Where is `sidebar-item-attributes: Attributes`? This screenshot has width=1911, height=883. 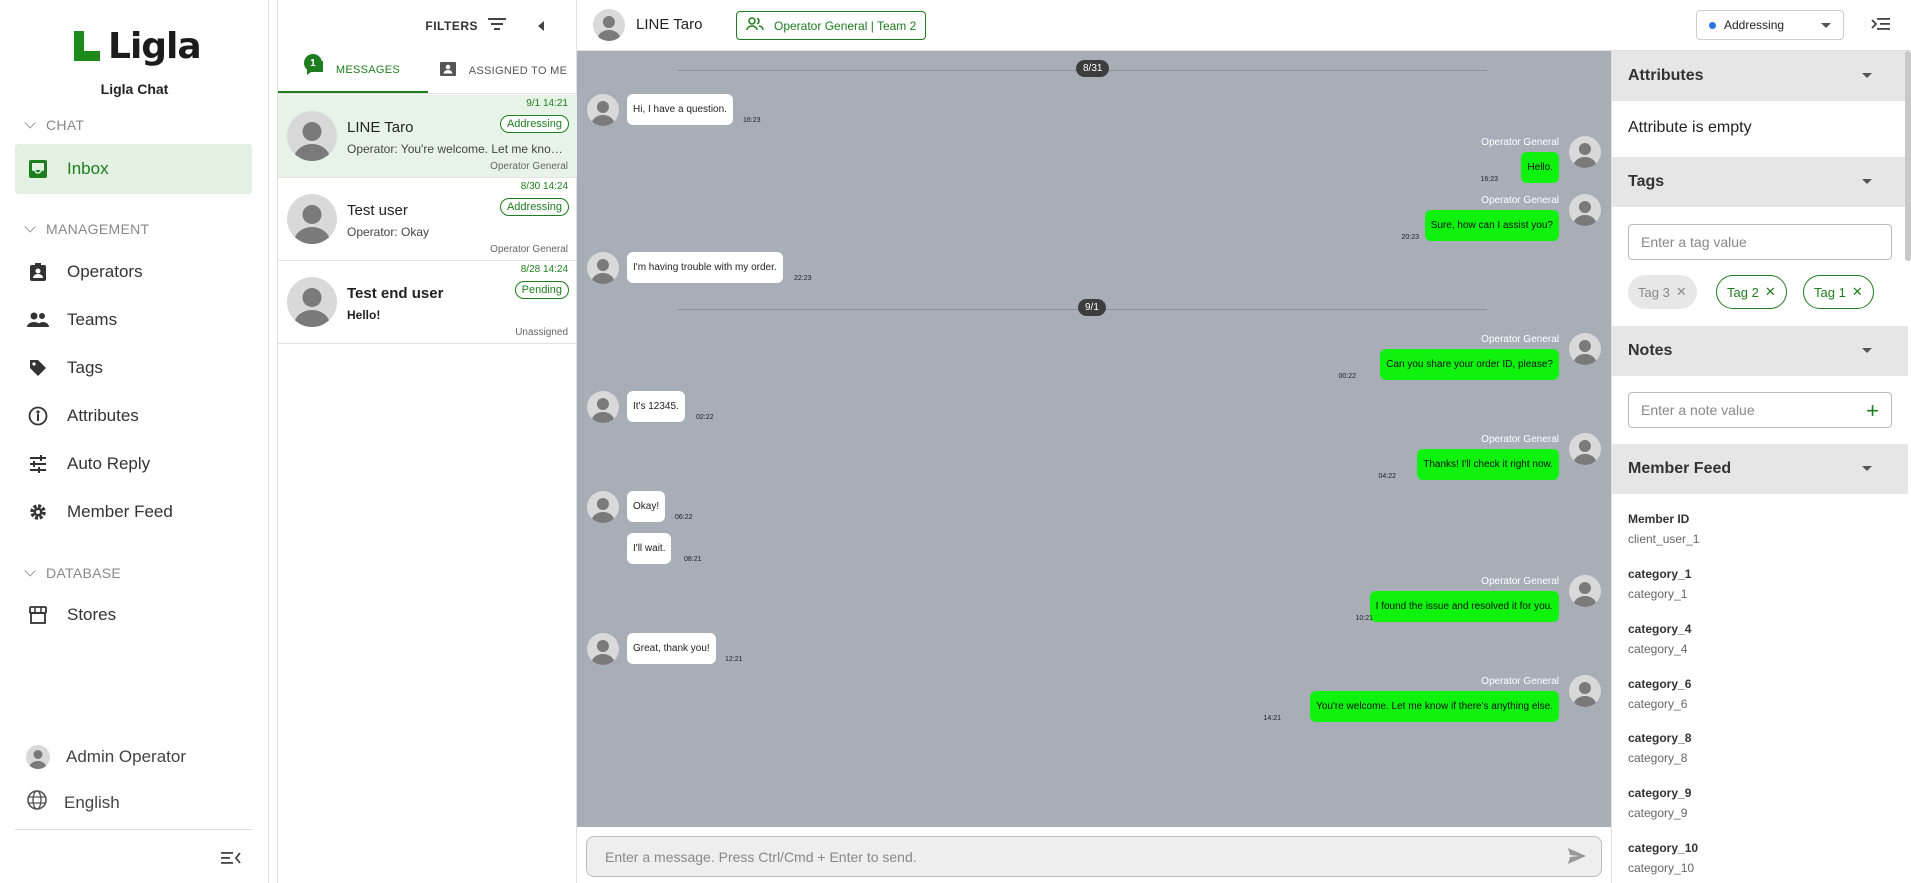
sidebar-item-attributes: Attributes is located at coordinates (133, 416).